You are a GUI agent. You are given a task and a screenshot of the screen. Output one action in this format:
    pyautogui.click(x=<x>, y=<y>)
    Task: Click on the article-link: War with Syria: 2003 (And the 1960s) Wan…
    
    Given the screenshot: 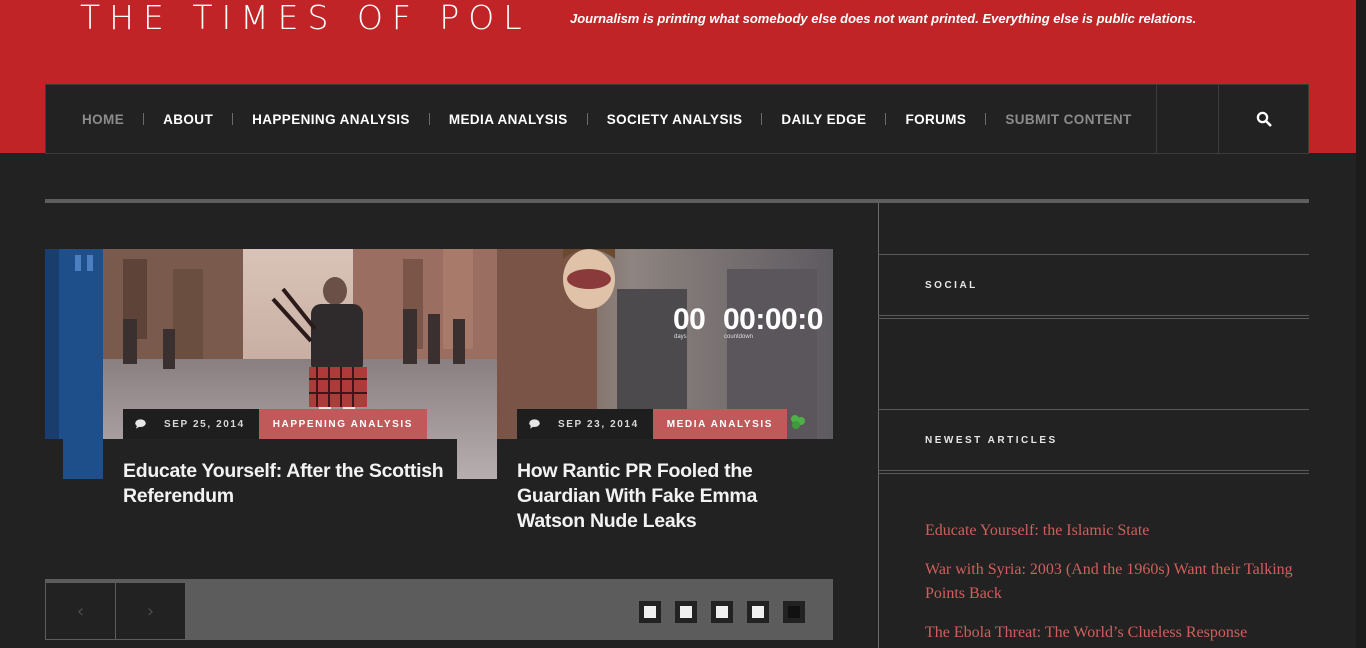 What is the action you would take?
    pyautogui.click(x=1110, y=582)
    